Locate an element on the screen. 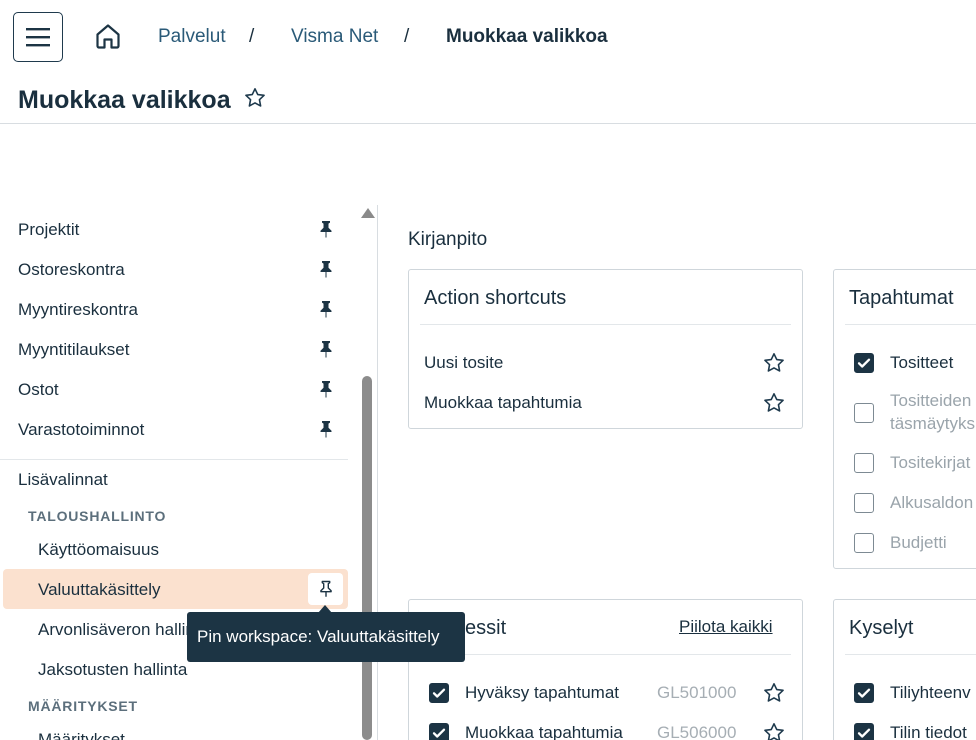 The image size is (976, 740). scrollbar-thumb is located at coordinates (367, 558).